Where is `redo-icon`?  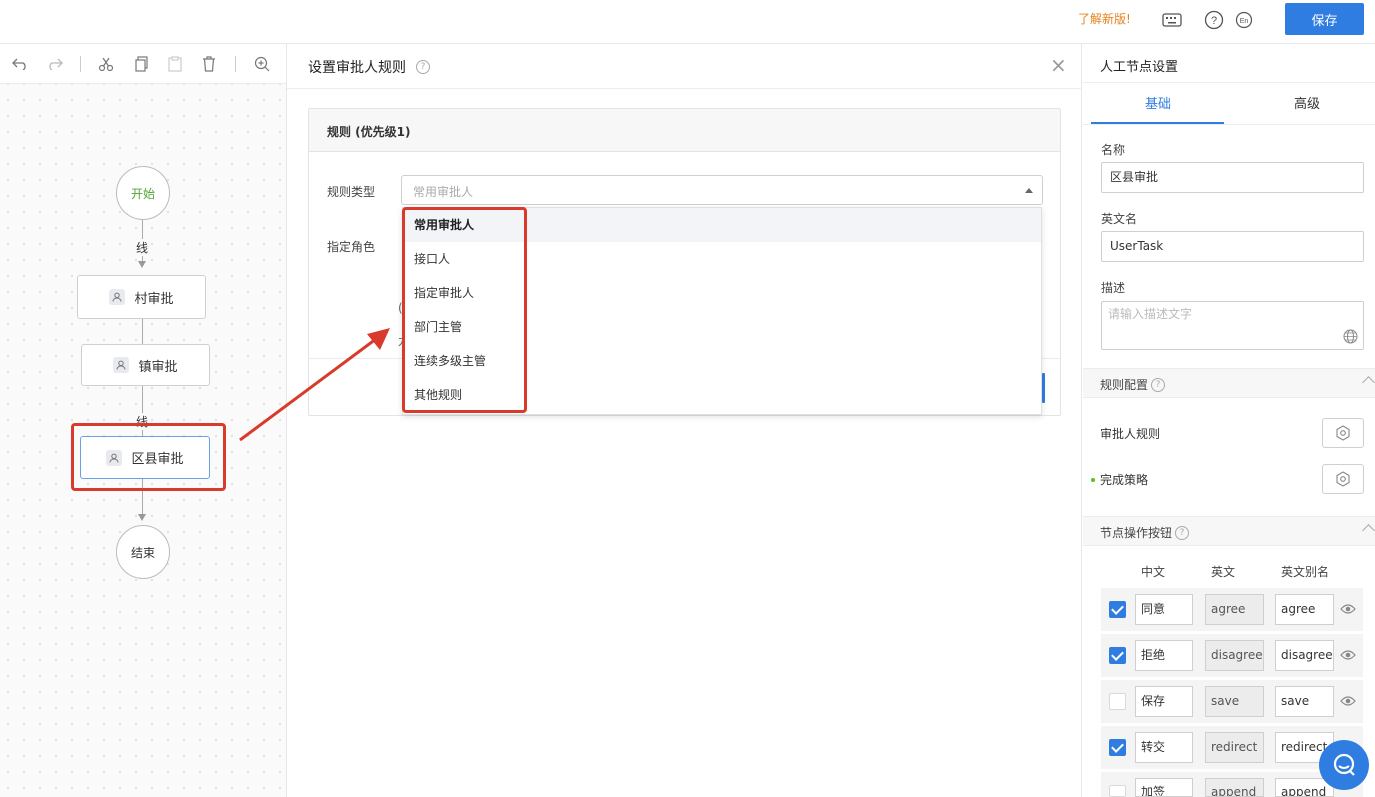 redo-icon is located at coordinates (55, 64).